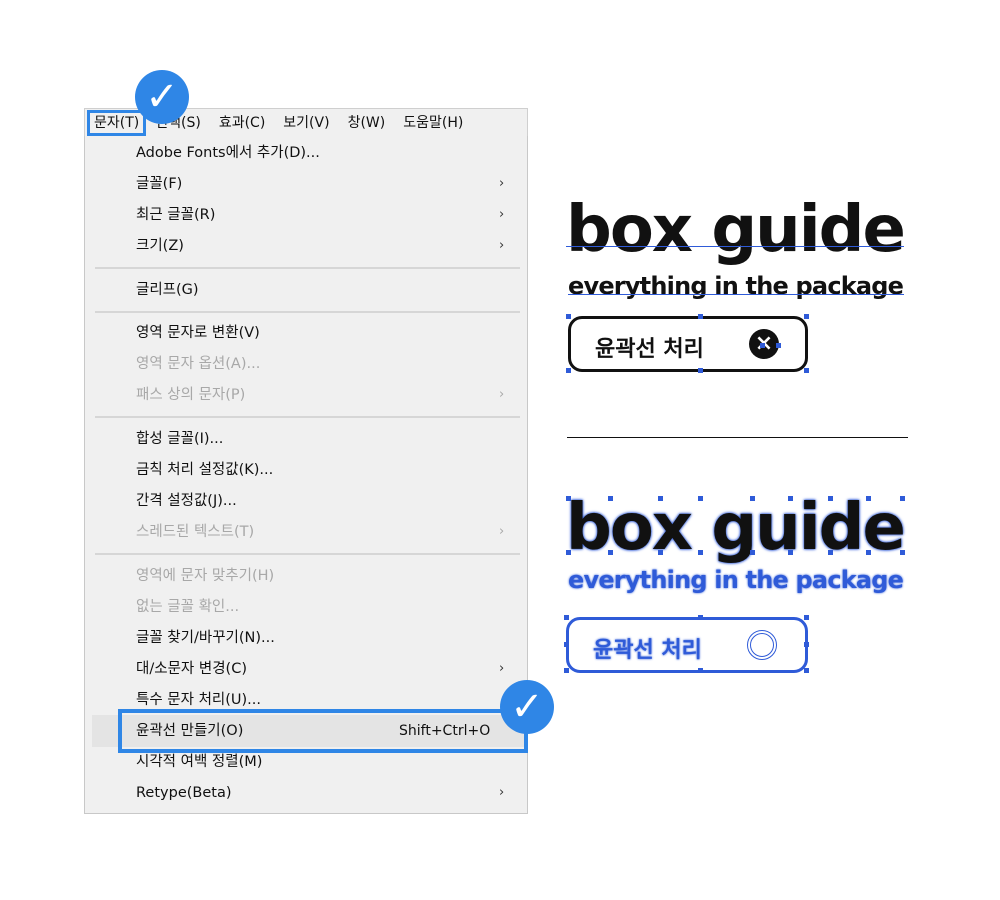 The width and height of the screenshot is (1000, 900). Describe the element at coordinates (306, 333) in the screenshot. I see `menu-item-convert-area-type: 영역 문자로 변환(V)` at that location.